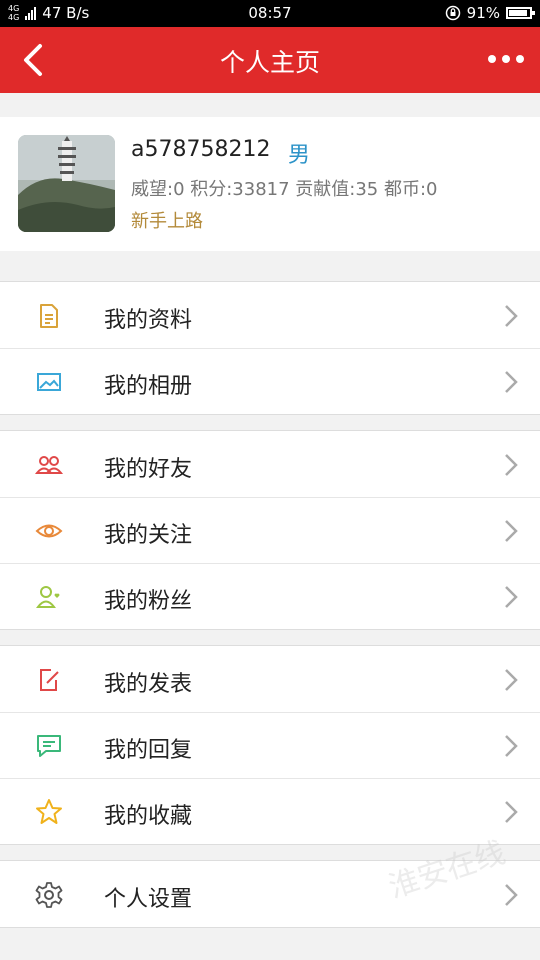  I want to click on more-icon, so click(506, 59).